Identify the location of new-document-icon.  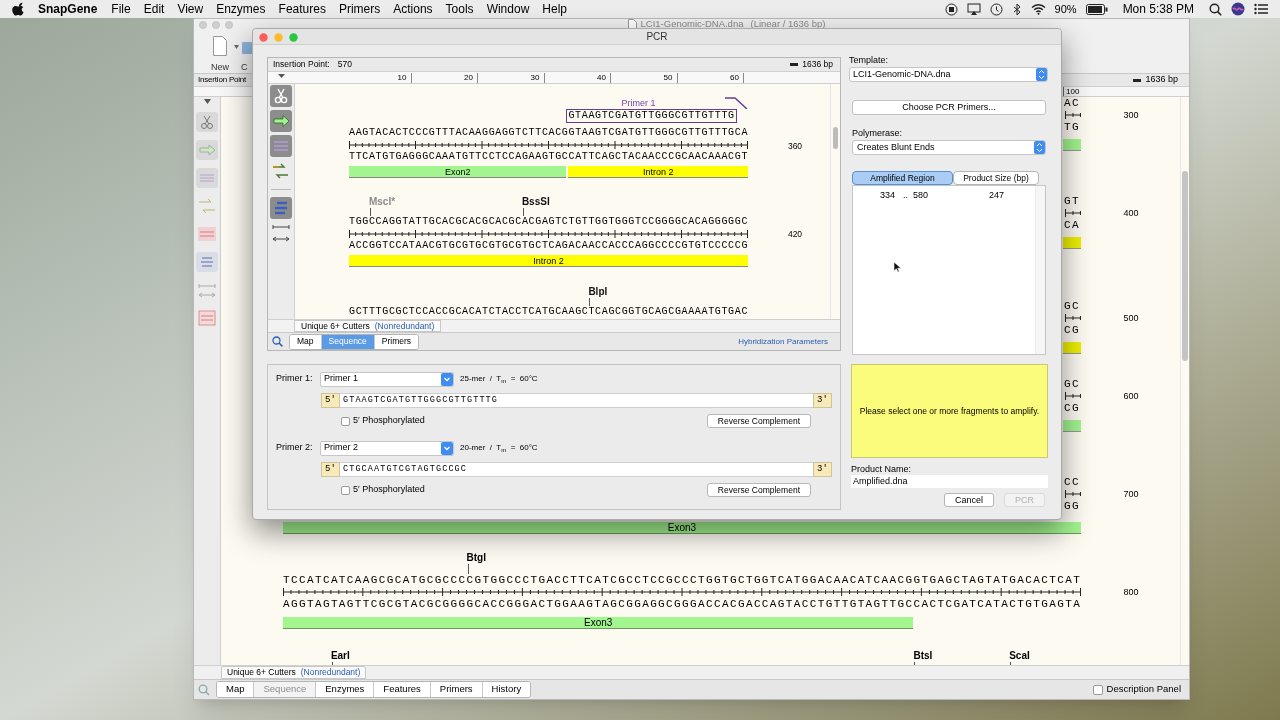
(220, 46).